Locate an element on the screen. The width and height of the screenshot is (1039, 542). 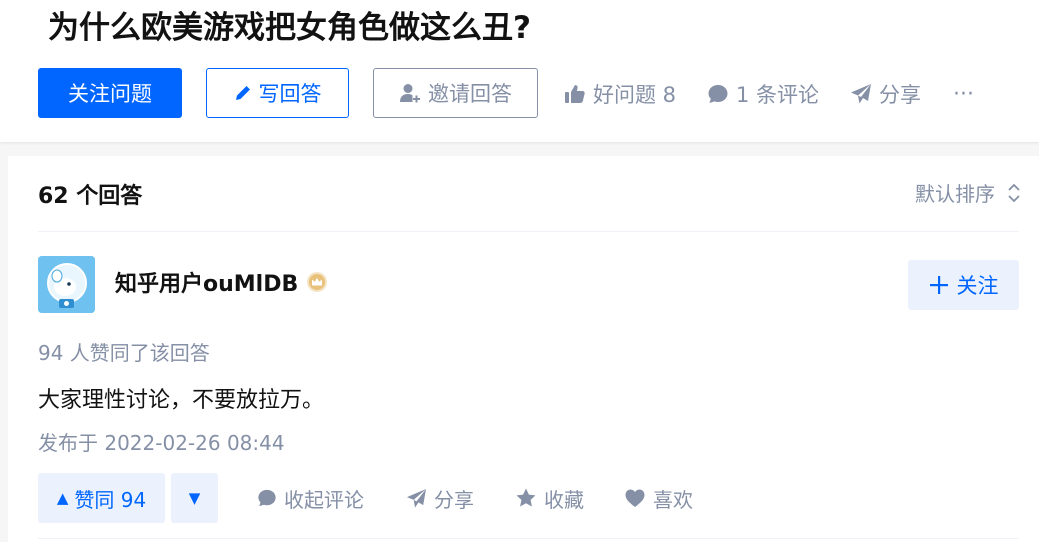
comments-label: 1 条评论 is located at coordinates (778, 95).